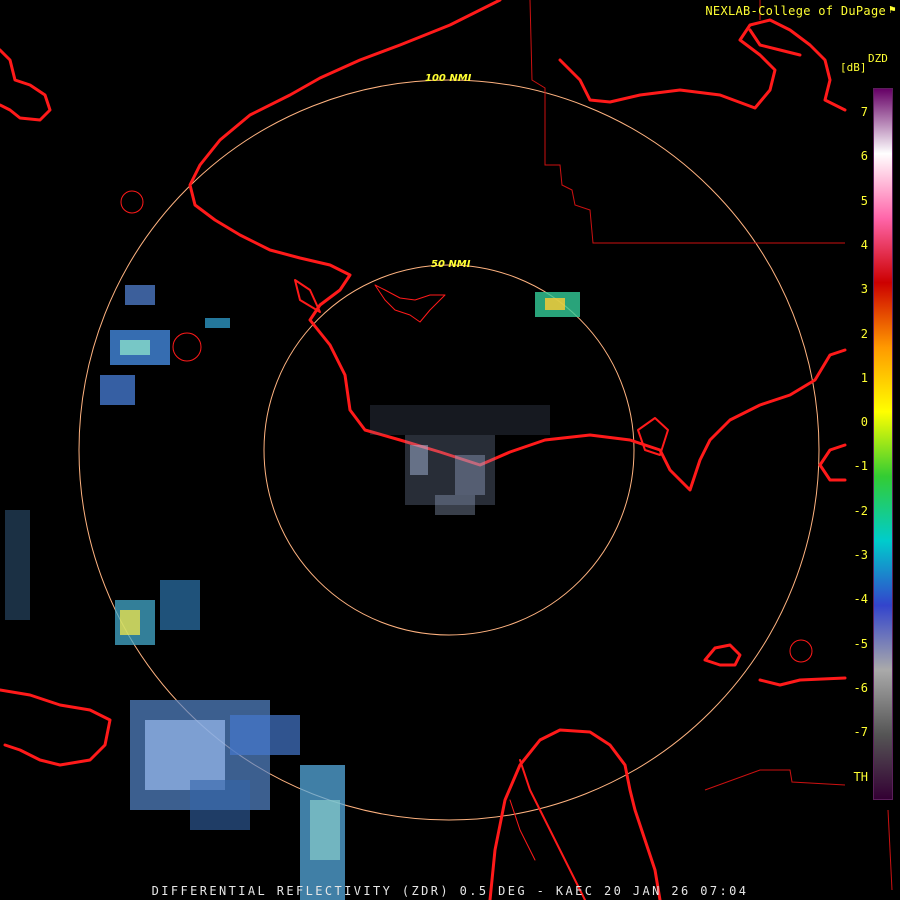  I want to click on legend-tick: -1, so click(860, 466).